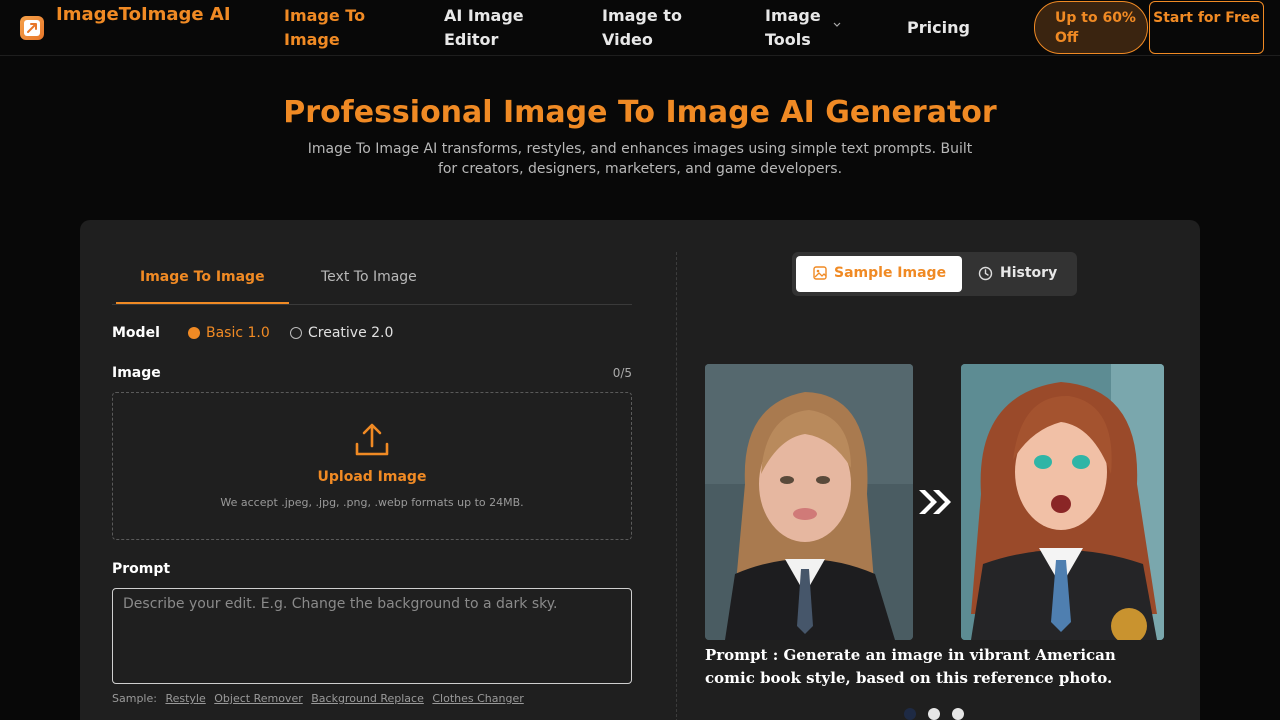 This screenshot has width=1280, height=720. What do you see at coordinates (985, 273) in the screenshot?
I see `clock-icon` at bounding box center [985, 273].